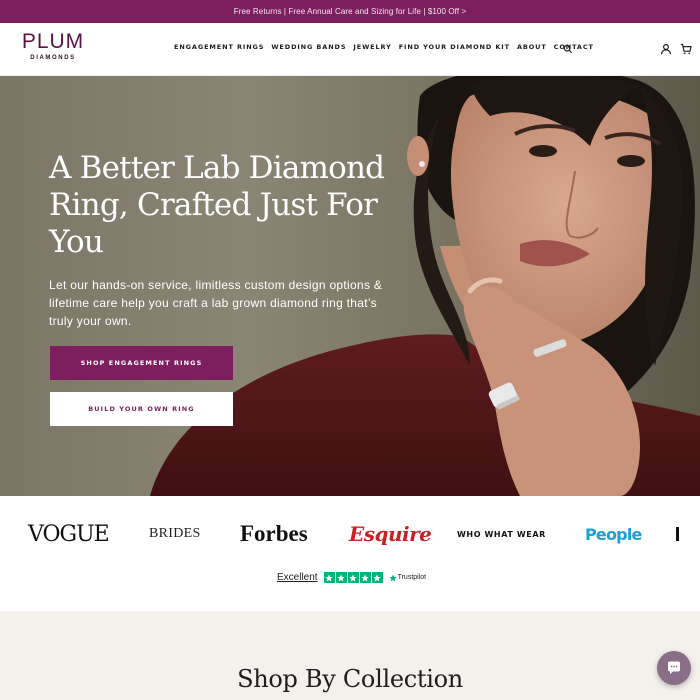 This screenshot has height=700, width=700. Describe the element at coordinates (613, 534) in the screenshot. I see `people-logo: People` at that location.